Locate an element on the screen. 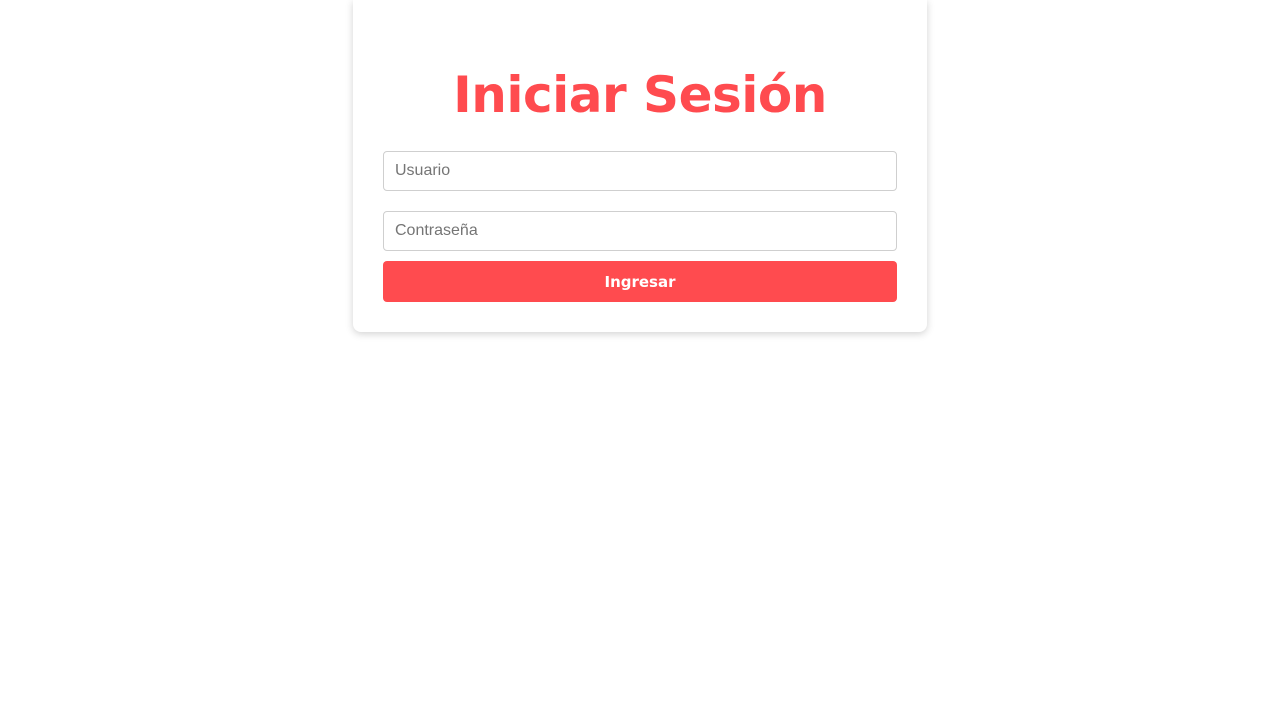  page-title: Iniciar Sesión is located at coordinates (640, 95).